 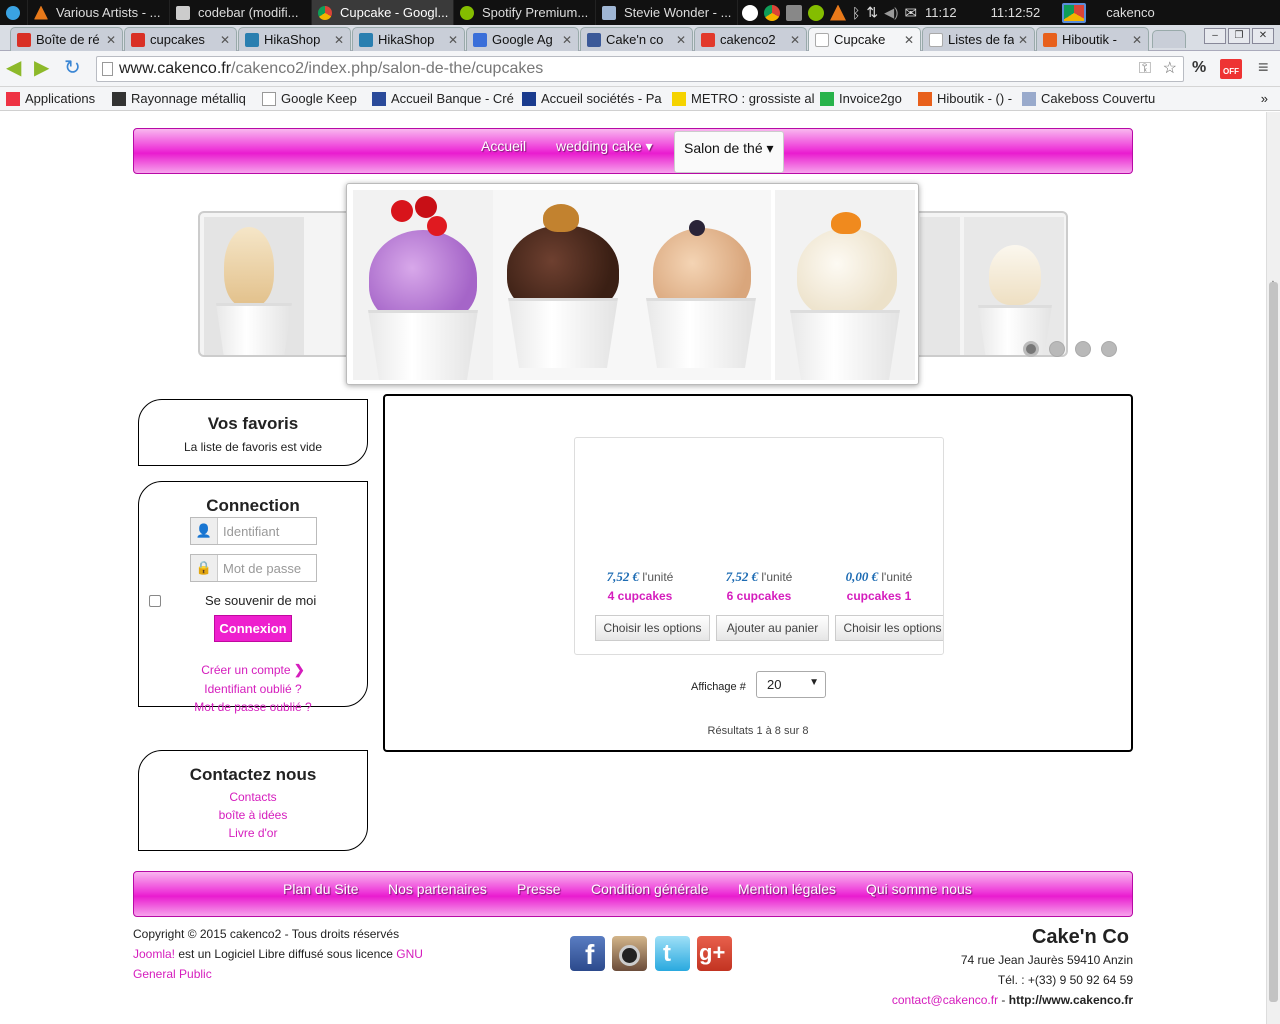 What do you see at coordinates (729, 152) in the screenshot?
I see `menu-item-salon: Salon de thé ▾` at bounding box center [729, 152].